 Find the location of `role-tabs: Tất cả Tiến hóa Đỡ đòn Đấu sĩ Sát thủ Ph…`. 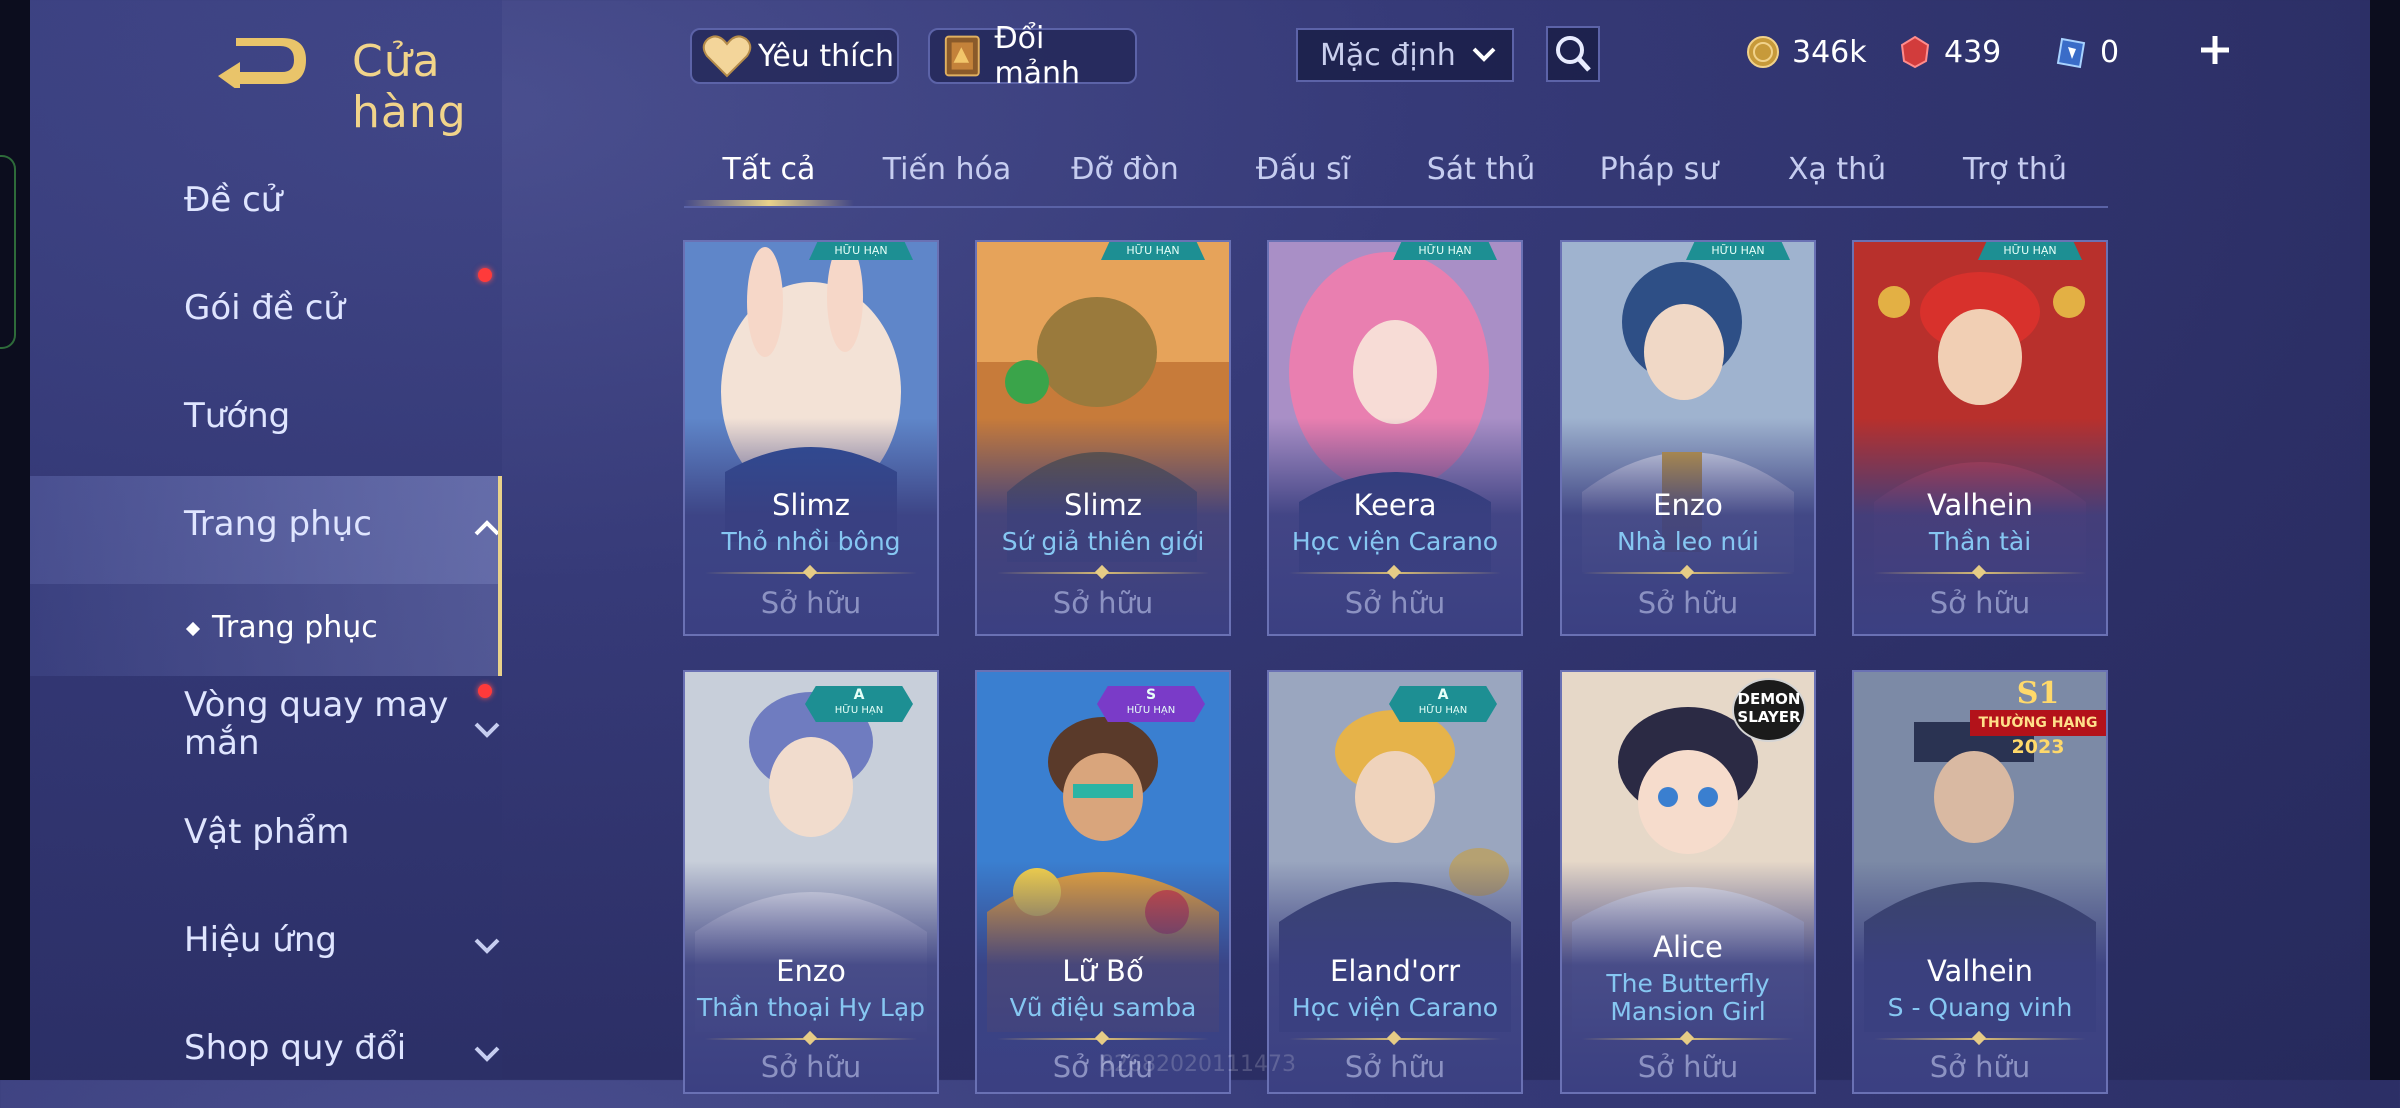

role-tabs: Tất cả Tiến hóa Đỡ đòn Đấu sĩ Sát thủ Ph… is located at coordinates (1396, 174).